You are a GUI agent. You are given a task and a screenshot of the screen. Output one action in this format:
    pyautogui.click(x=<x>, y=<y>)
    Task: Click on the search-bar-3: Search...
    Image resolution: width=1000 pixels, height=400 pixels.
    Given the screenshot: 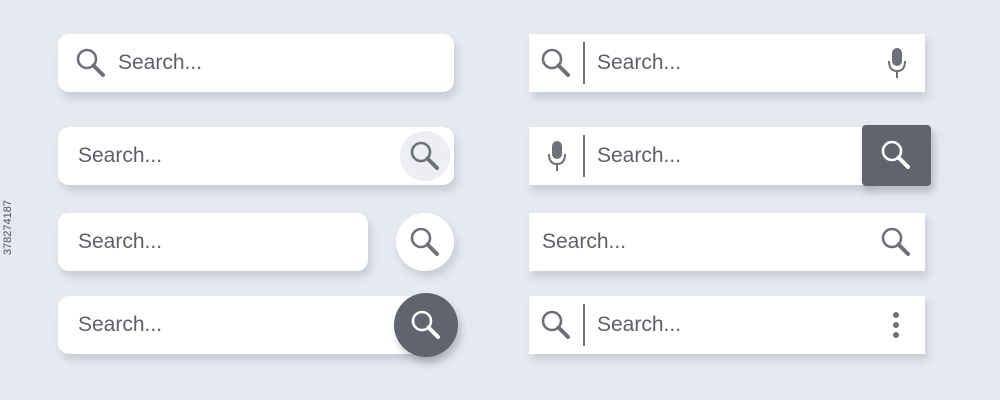 What is the action you would take?
    pyautogui.click(x=213, y=242)
    